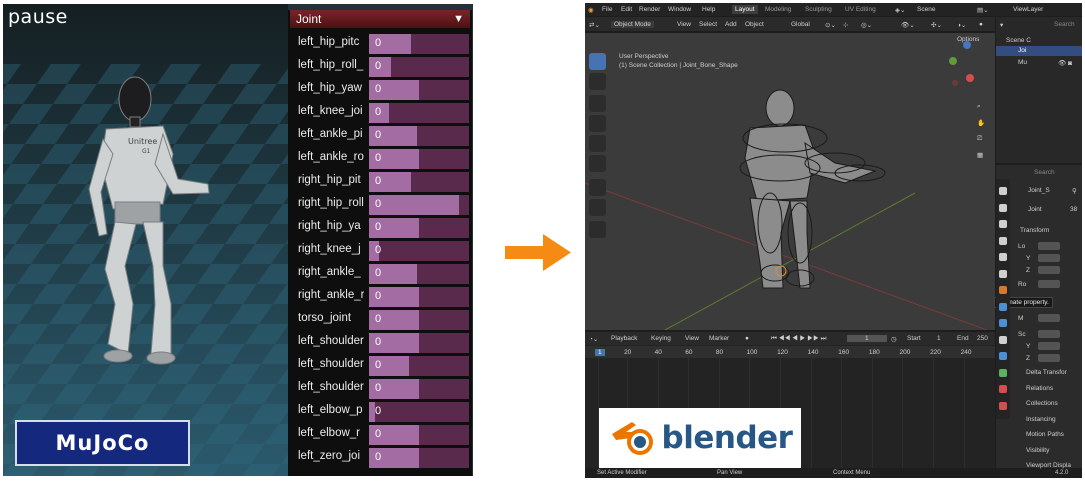 Image resolution: width=1085 pixels, height=481 pixels. I want to click on menu-file: File, so click(607, 9).